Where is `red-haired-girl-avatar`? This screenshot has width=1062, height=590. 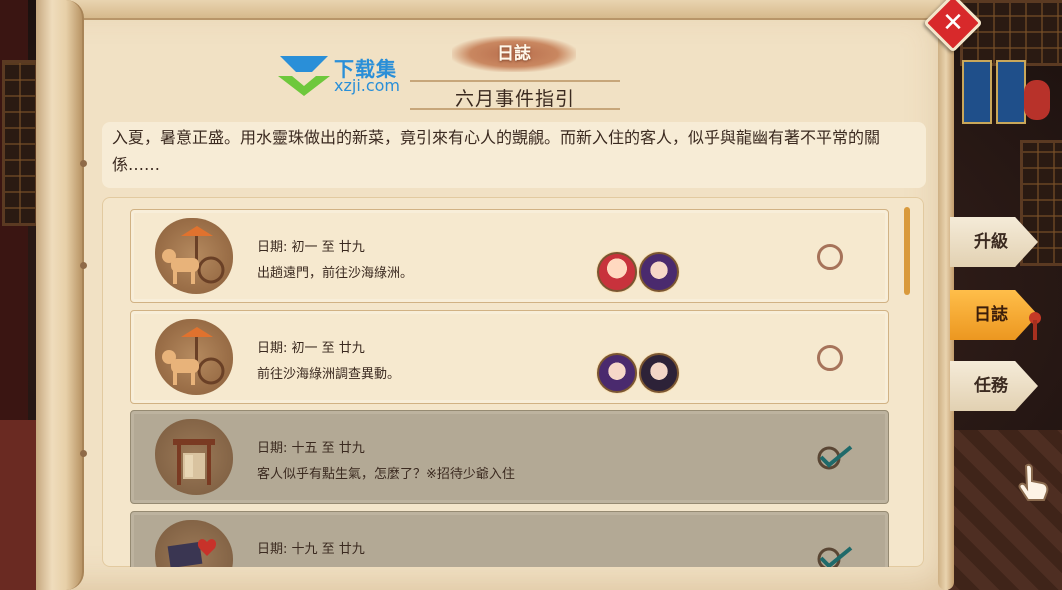
red-haired-girl-avatar is located at coordinates (617, 272).